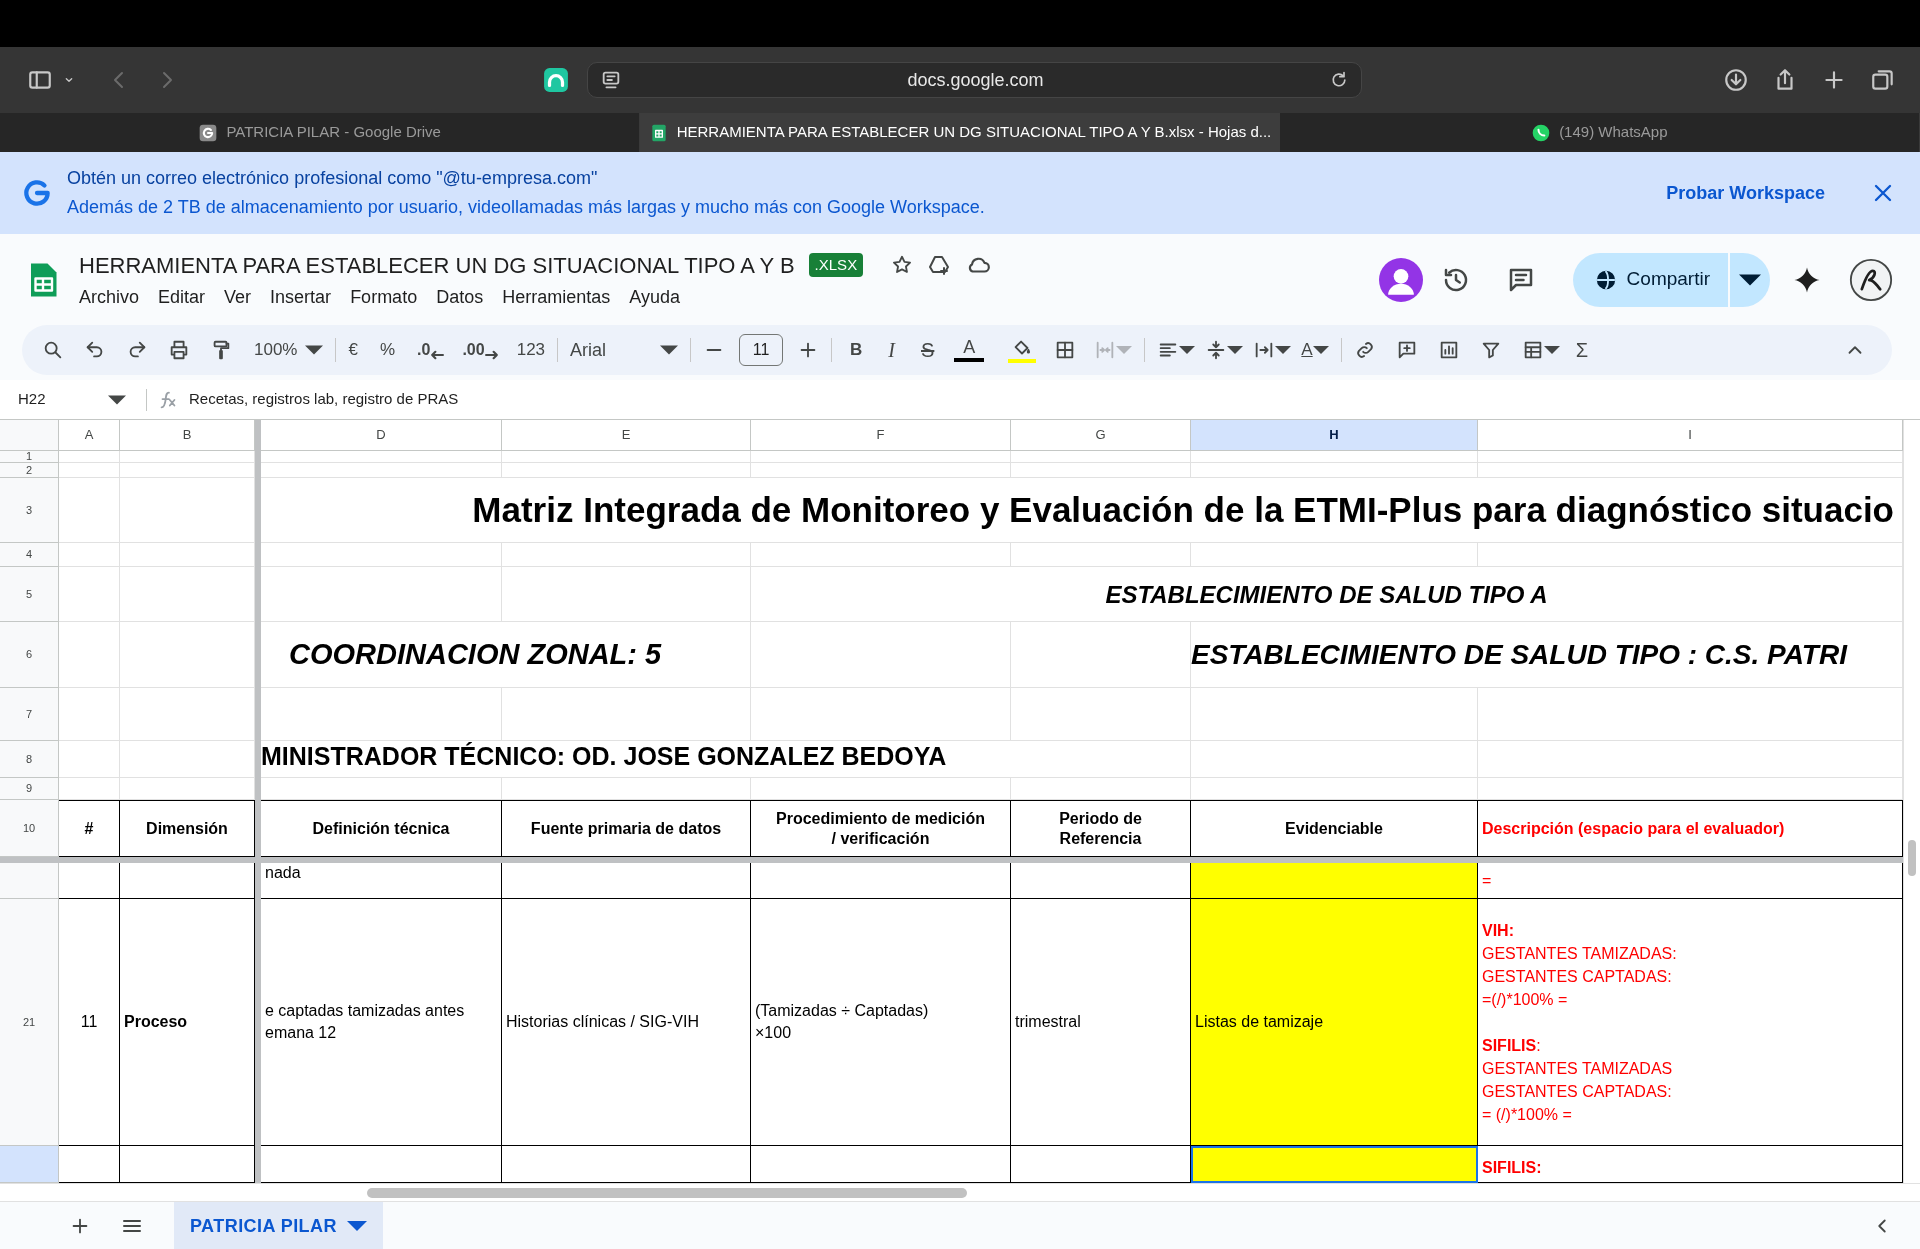  I want to click on column-heading: Definición técnica, so click(381, 828).